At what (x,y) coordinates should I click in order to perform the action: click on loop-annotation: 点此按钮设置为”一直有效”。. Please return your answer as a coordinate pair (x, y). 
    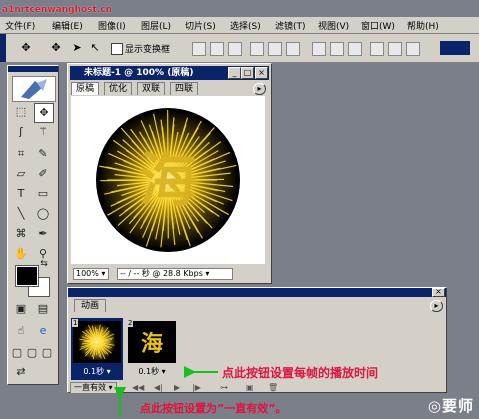
    Looking at the image, I should click on (213, 408).